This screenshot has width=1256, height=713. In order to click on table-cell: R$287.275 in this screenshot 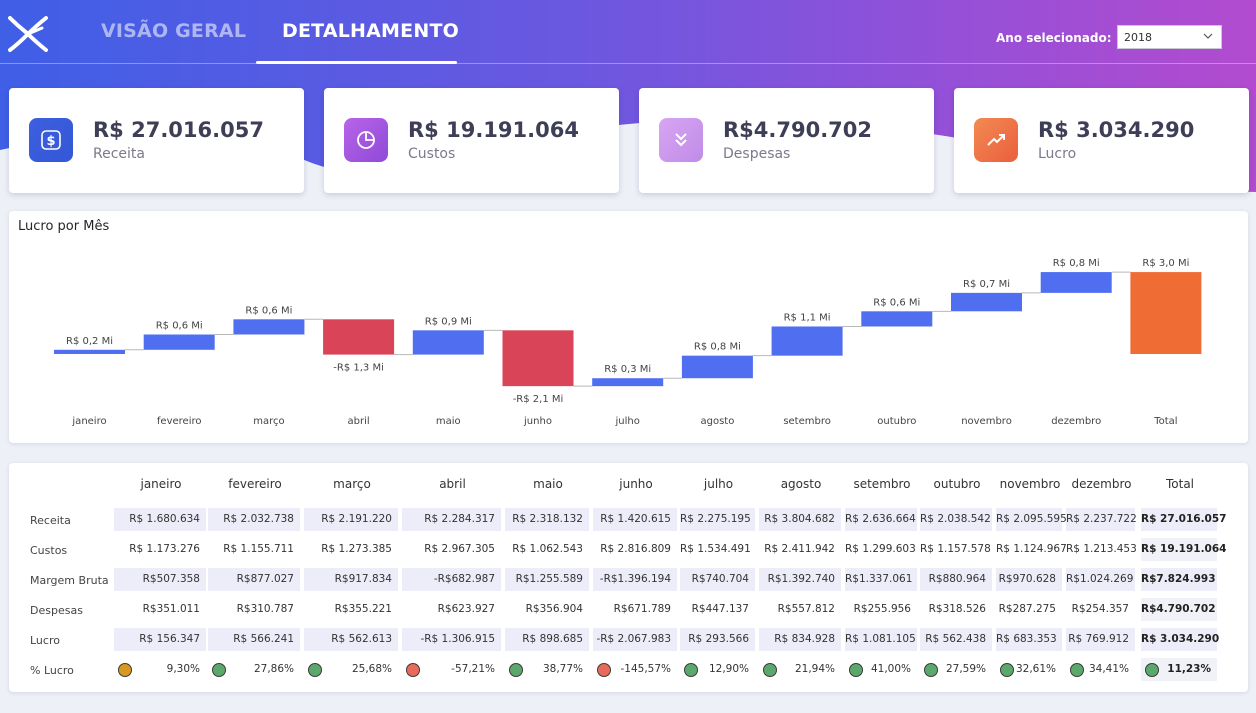, I will do `click(1029, 609)`.